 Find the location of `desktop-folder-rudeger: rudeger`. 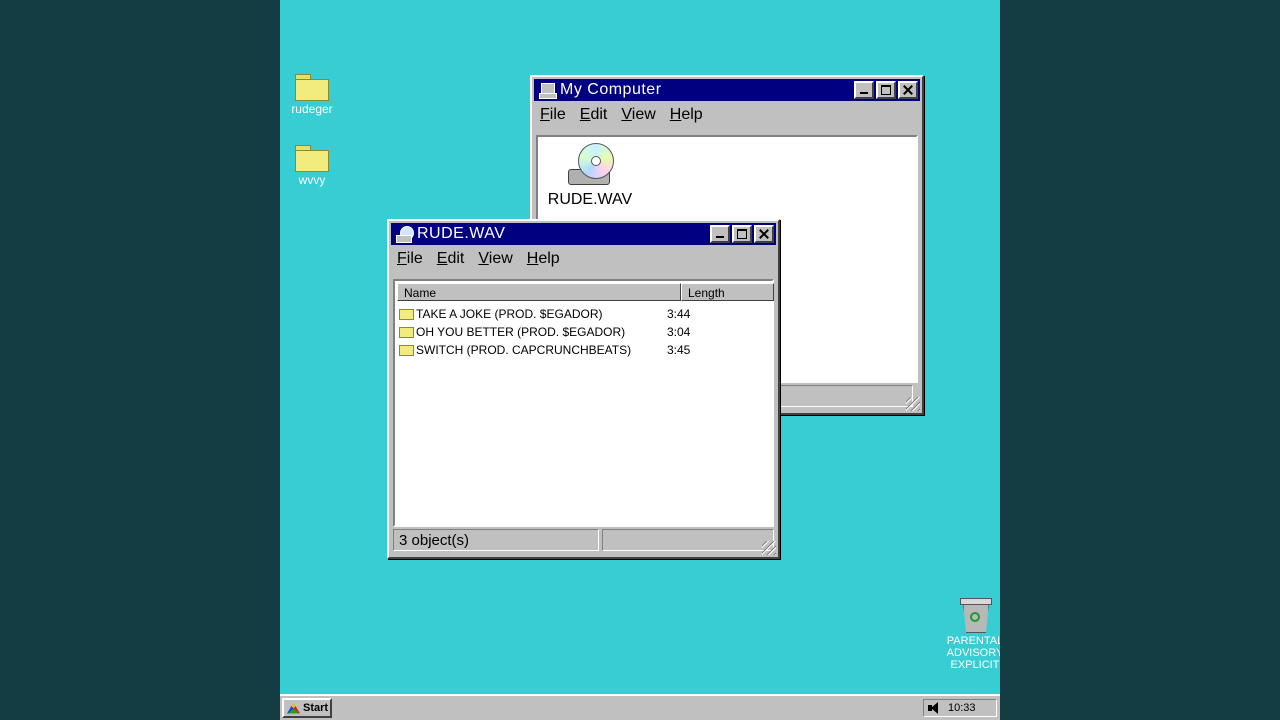

desktop-folder-rudeger: rudeger is located at coordinates (312, 95).